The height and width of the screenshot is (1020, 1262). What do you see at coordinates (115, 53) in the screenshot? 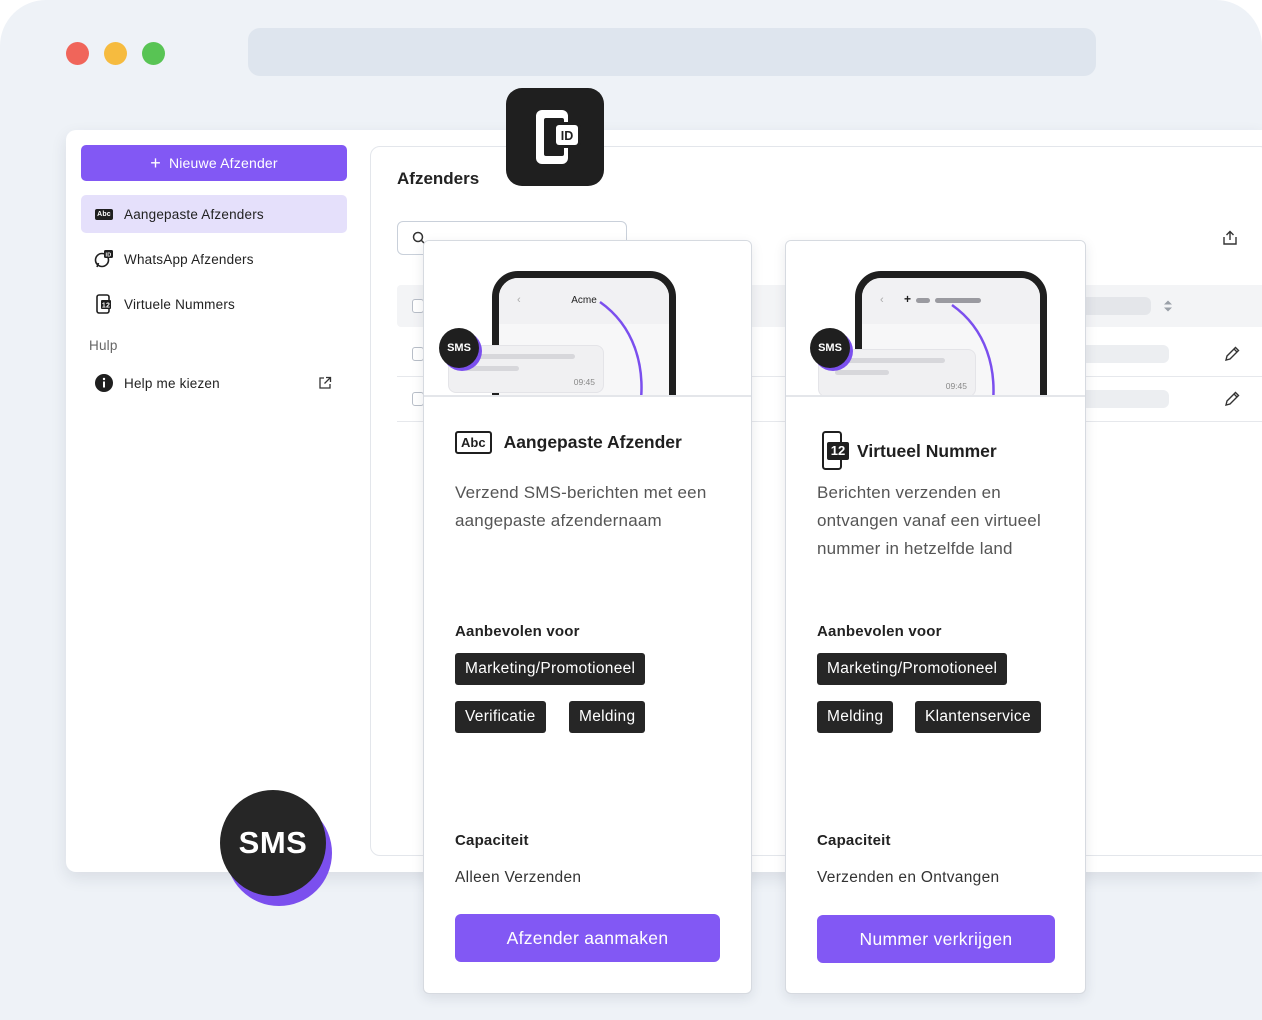
I see `window-minimize-dot` at bounding box center [115, 53].